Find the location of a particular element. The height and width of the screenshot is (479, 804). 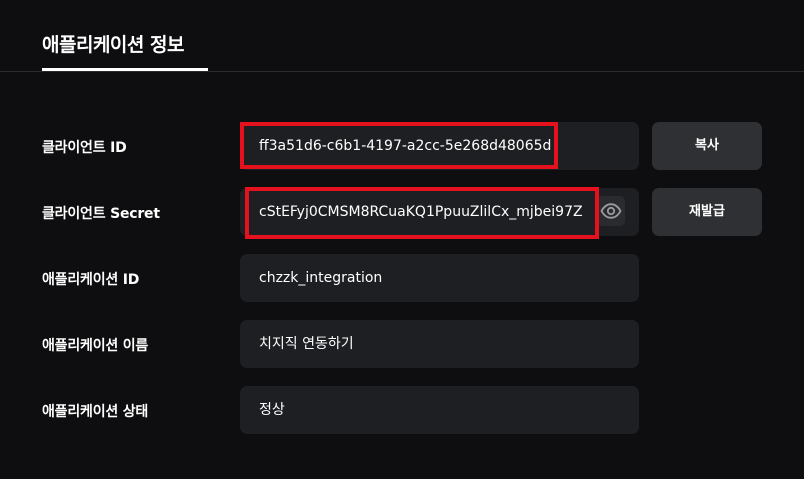

eye-icon is located at coordinates (611, 211).